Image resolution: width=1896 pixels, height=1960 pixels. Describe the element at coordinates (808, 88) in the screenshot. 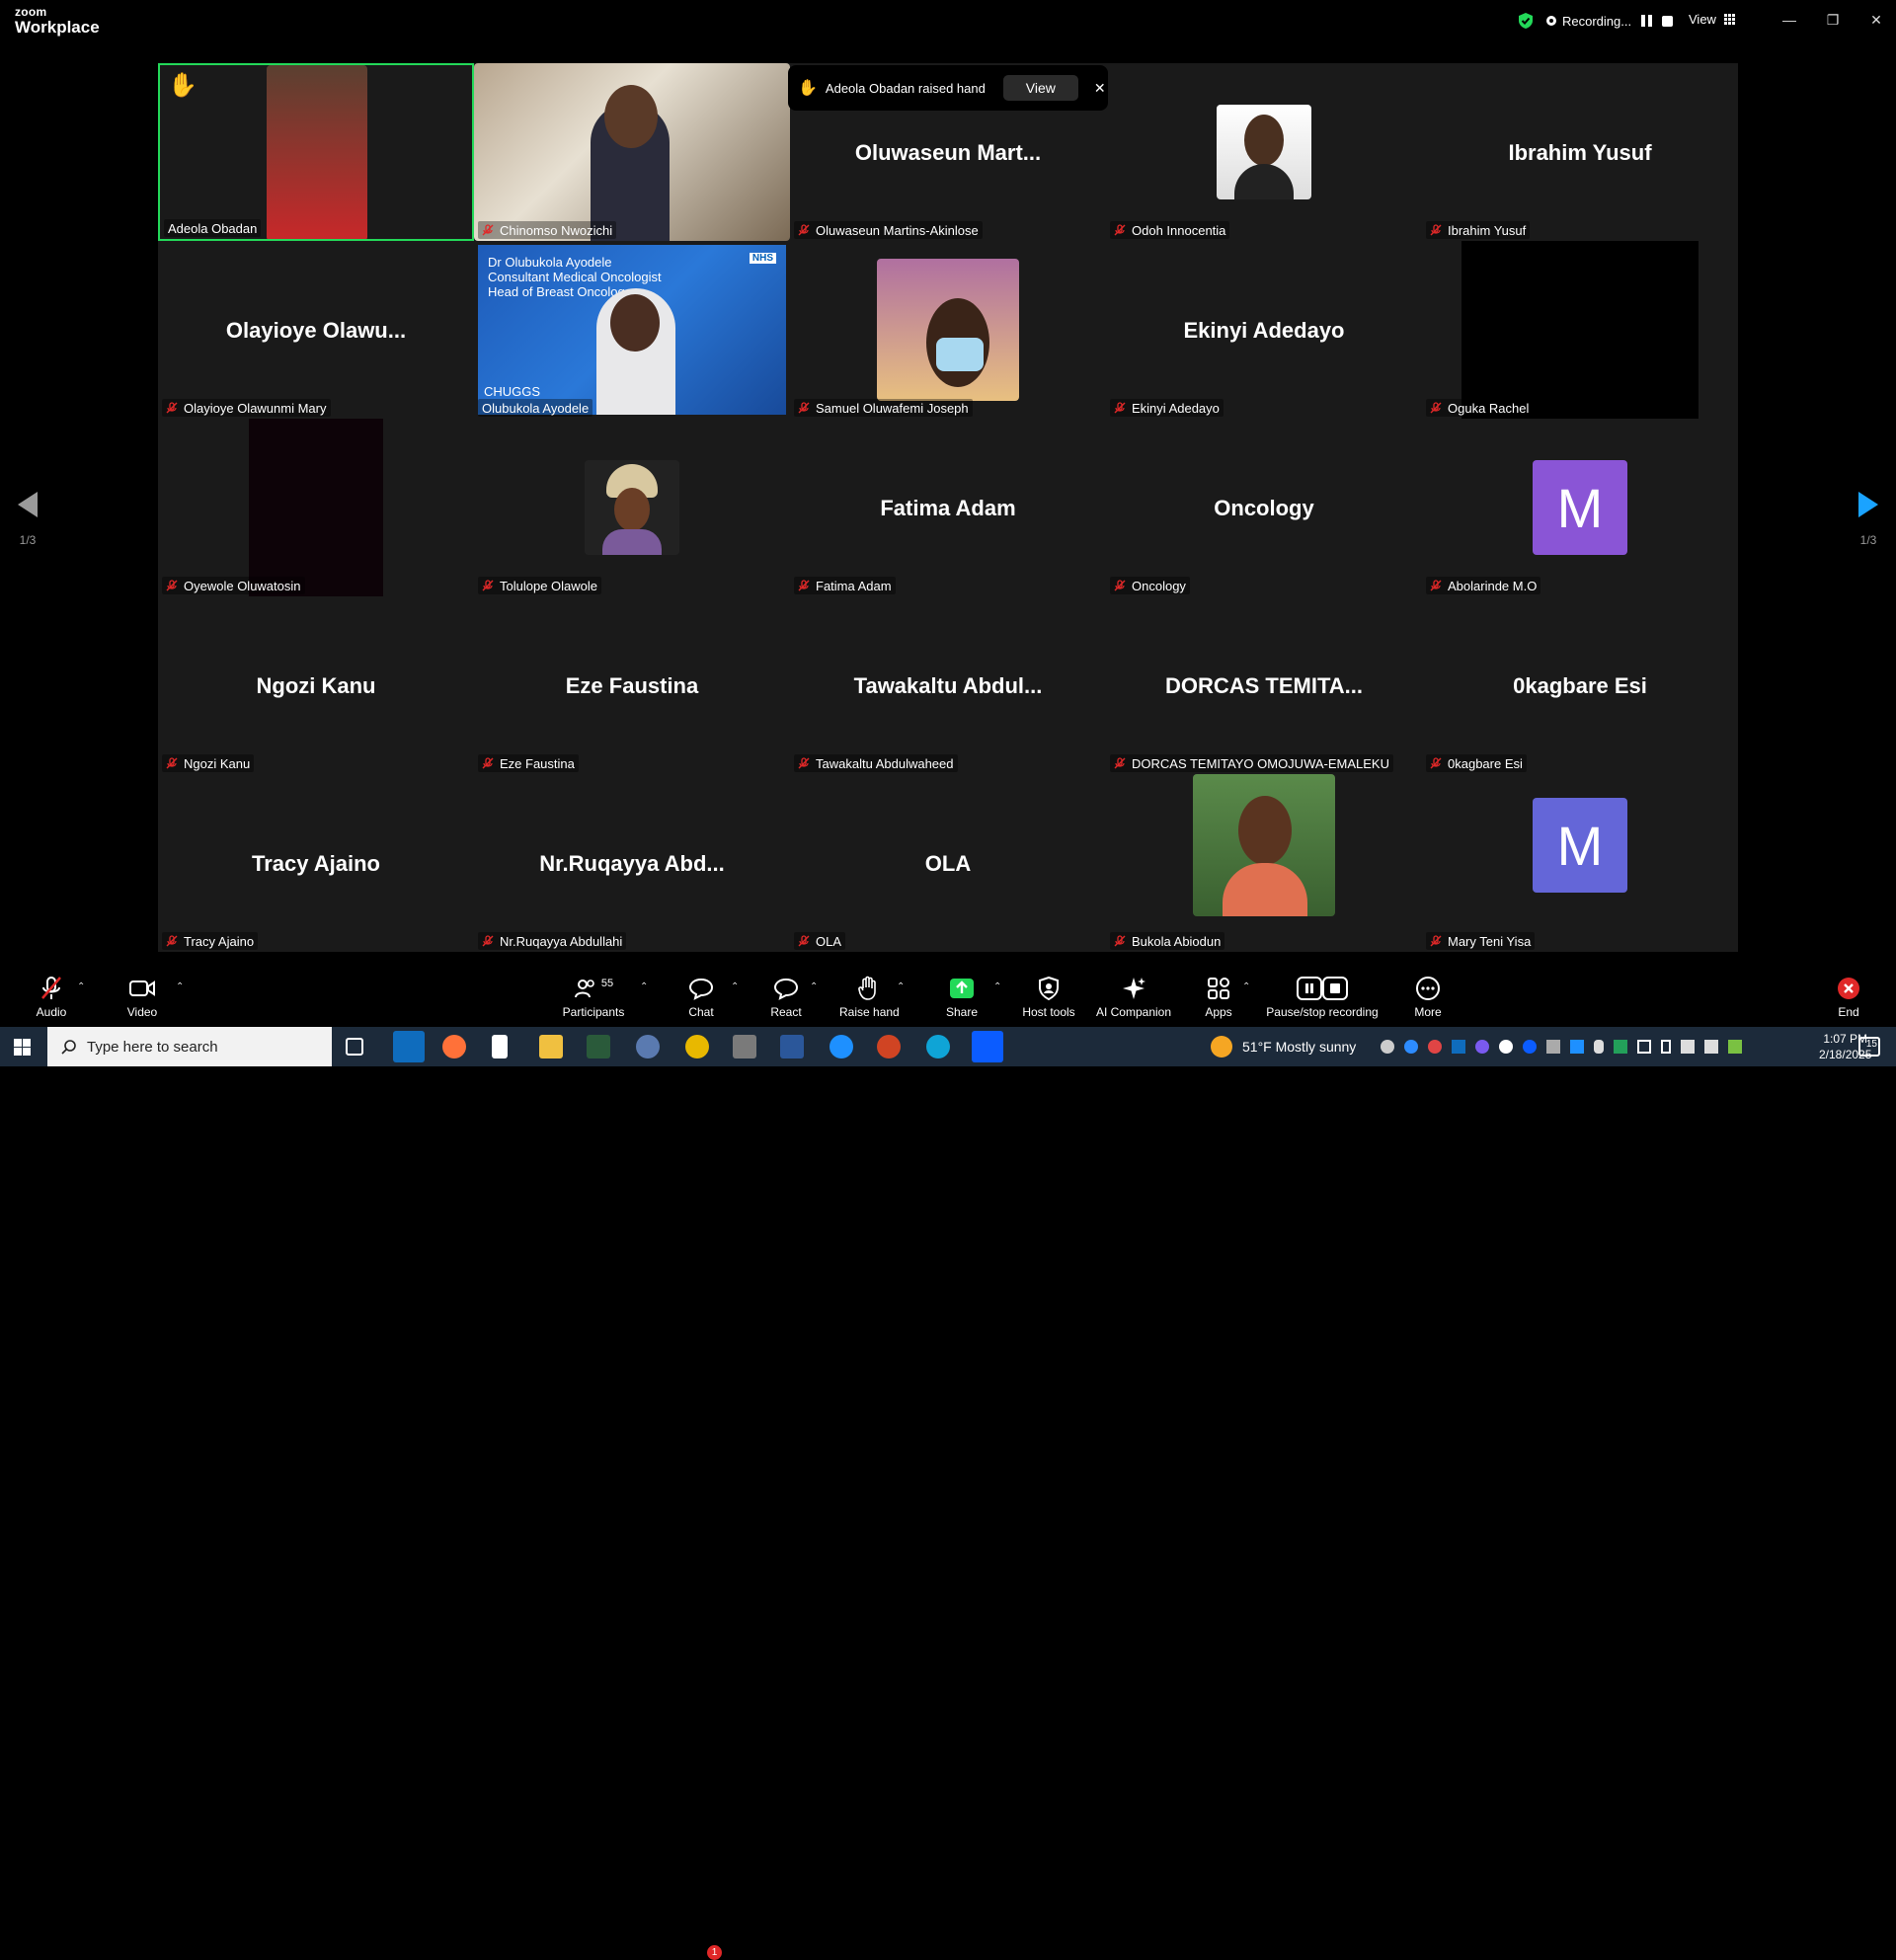

I see `raised-hand-icon: ✋` at that location.